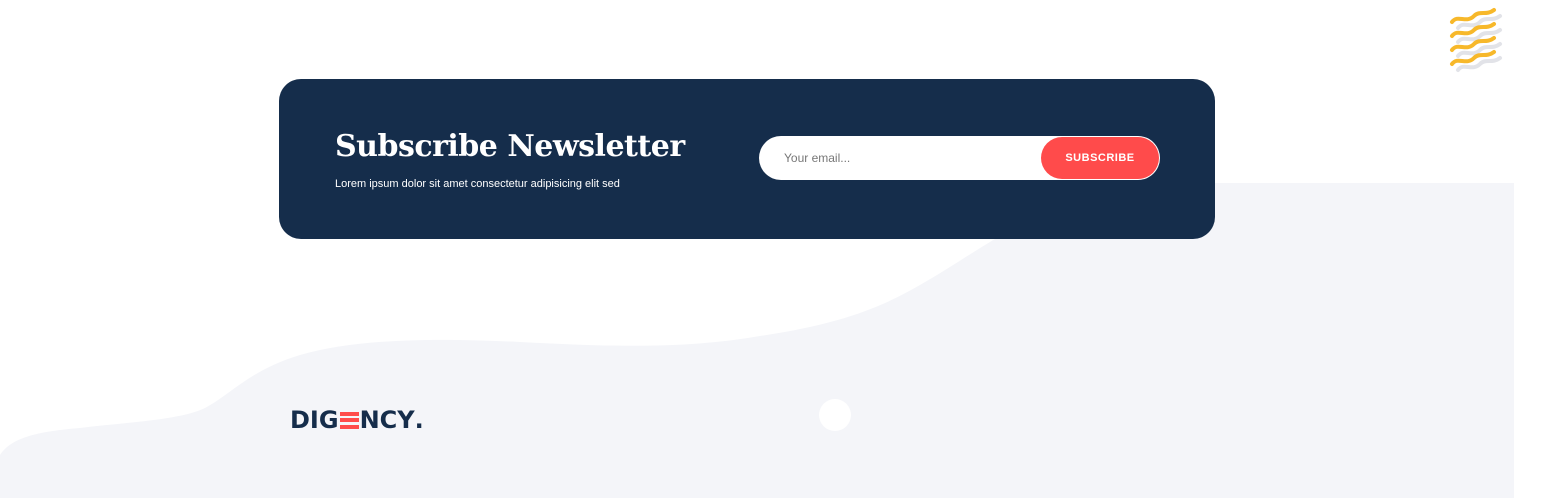 This screenshot has width=1560, height=498. I want to click on squiggle-icon, so click(1476, 40).